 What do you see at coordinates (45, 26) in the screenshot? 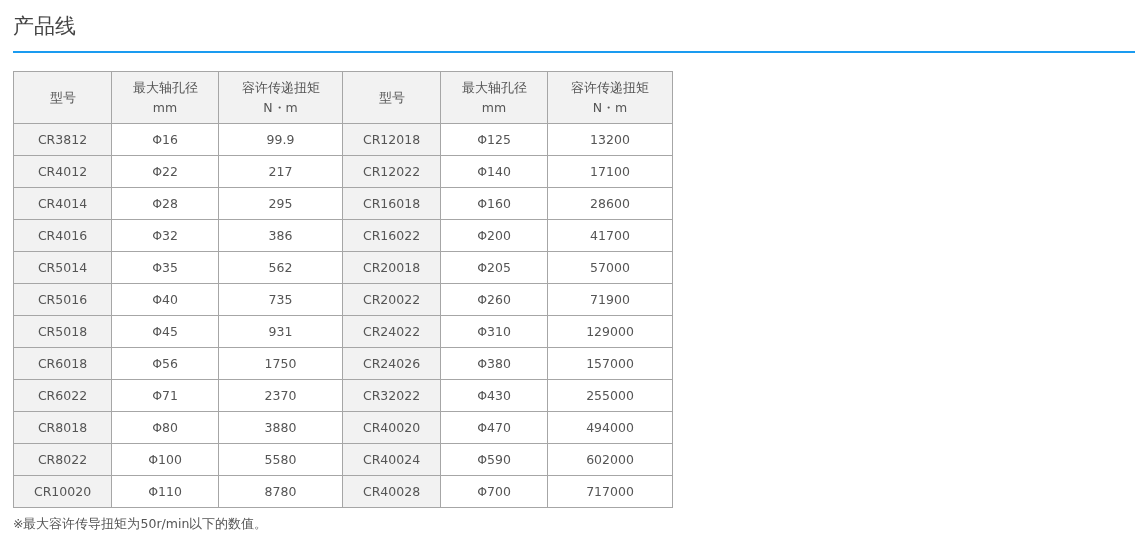
I see `section-title: 产品线` at bounding box center [45, 26].